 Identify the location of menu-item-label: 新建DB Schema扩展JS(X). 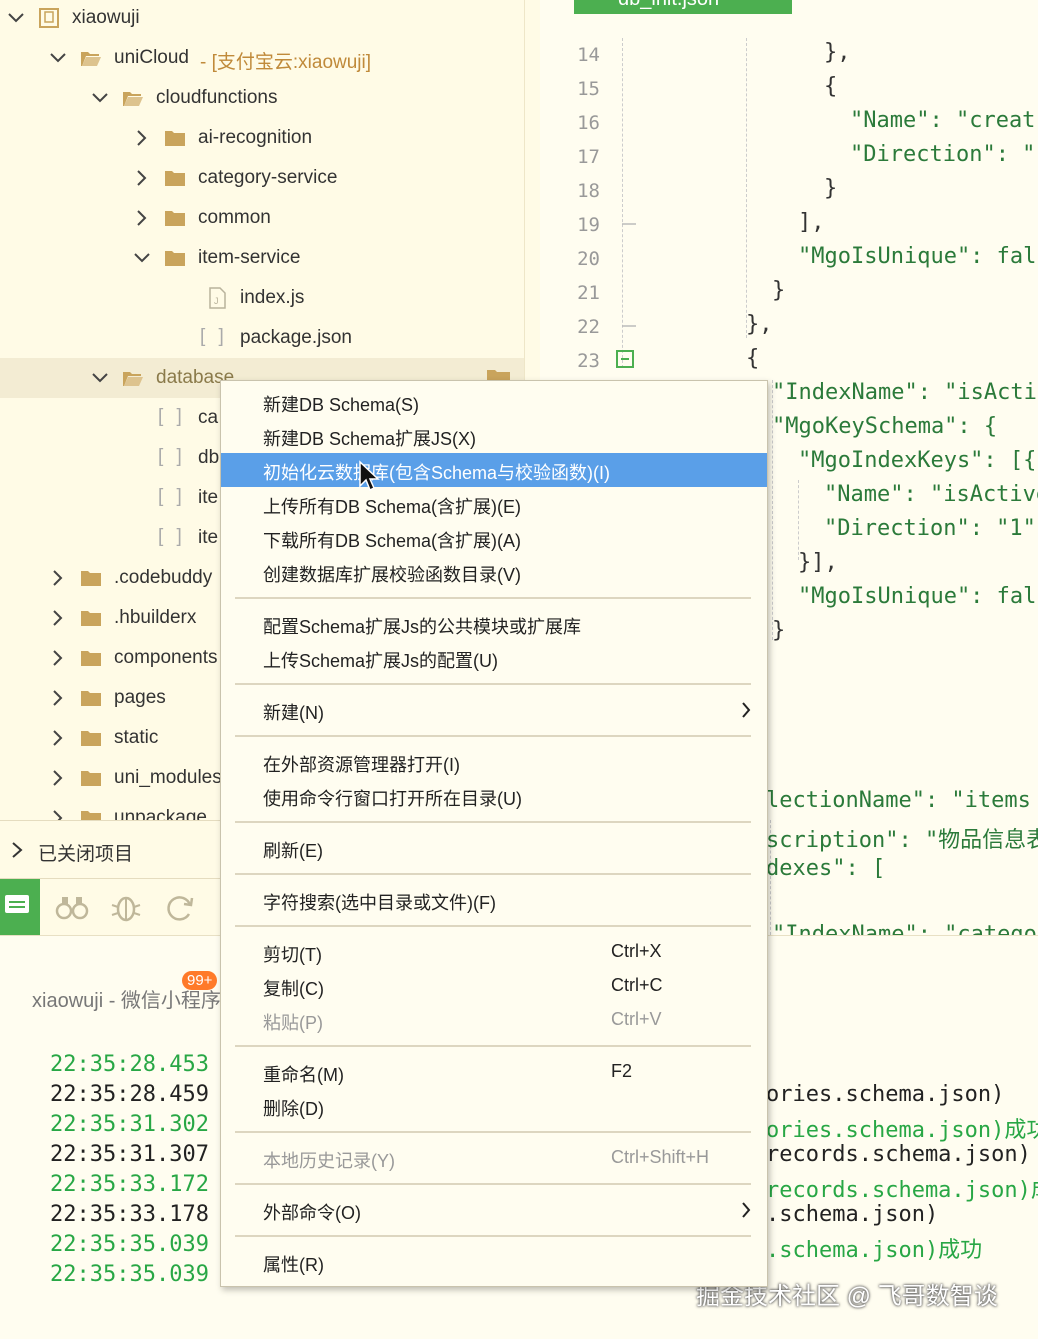
(370, 439).